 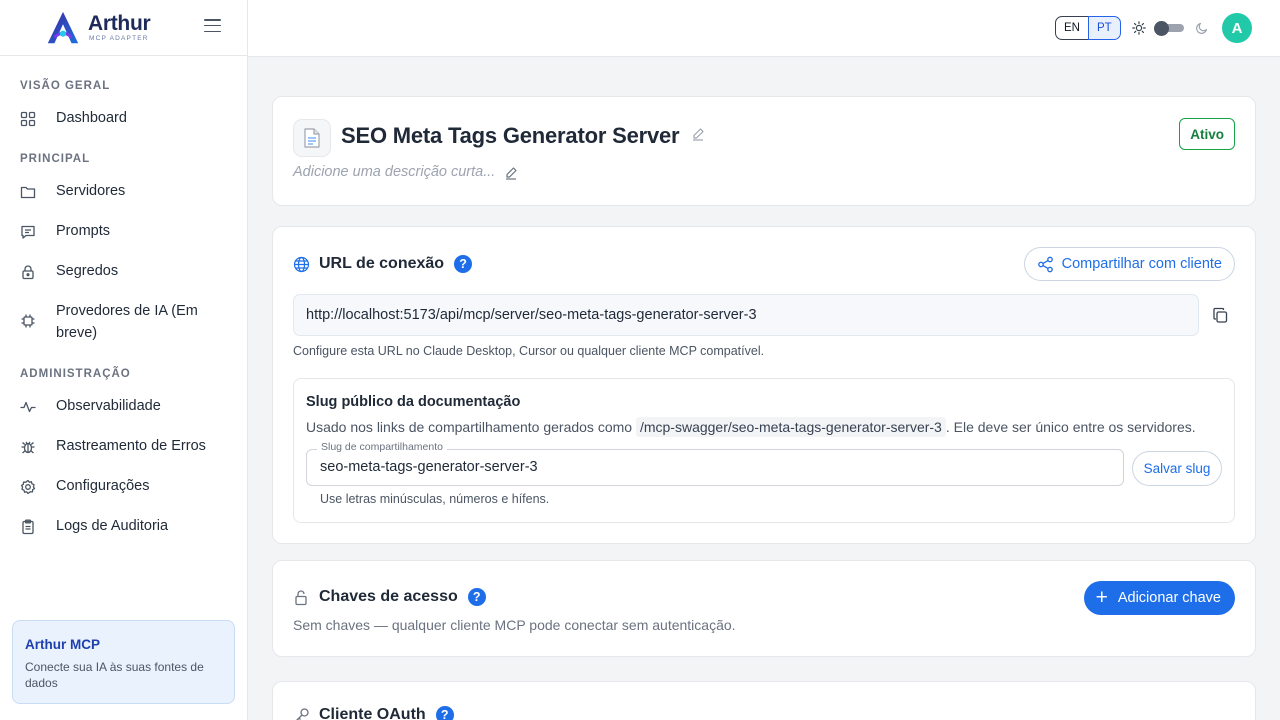 What do you see at coordinates (108, 406) in the screenshot?
I see `sidebar-item-label: Observabilidade` at bounding box center [108, 406].